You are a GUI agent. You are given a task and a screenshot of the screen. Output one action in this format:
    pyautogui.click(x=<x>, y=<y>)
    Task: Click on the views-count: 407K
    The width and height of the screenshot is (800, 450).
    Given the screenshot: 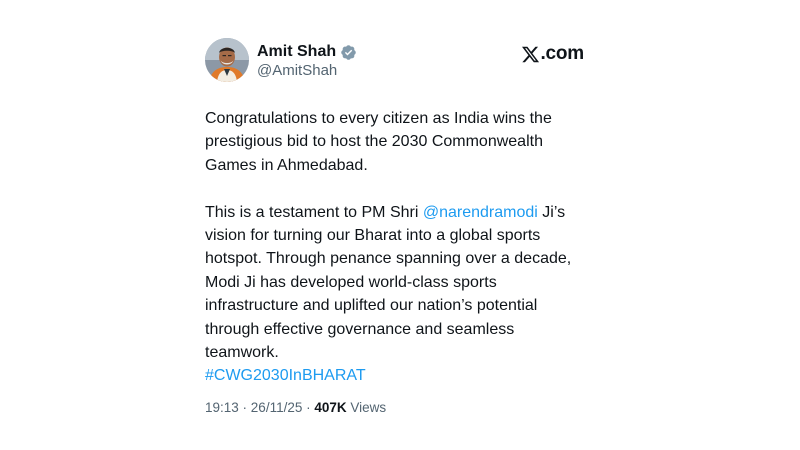 What is the action you would take?
    pyautogui.click(x=330, y=407)
    